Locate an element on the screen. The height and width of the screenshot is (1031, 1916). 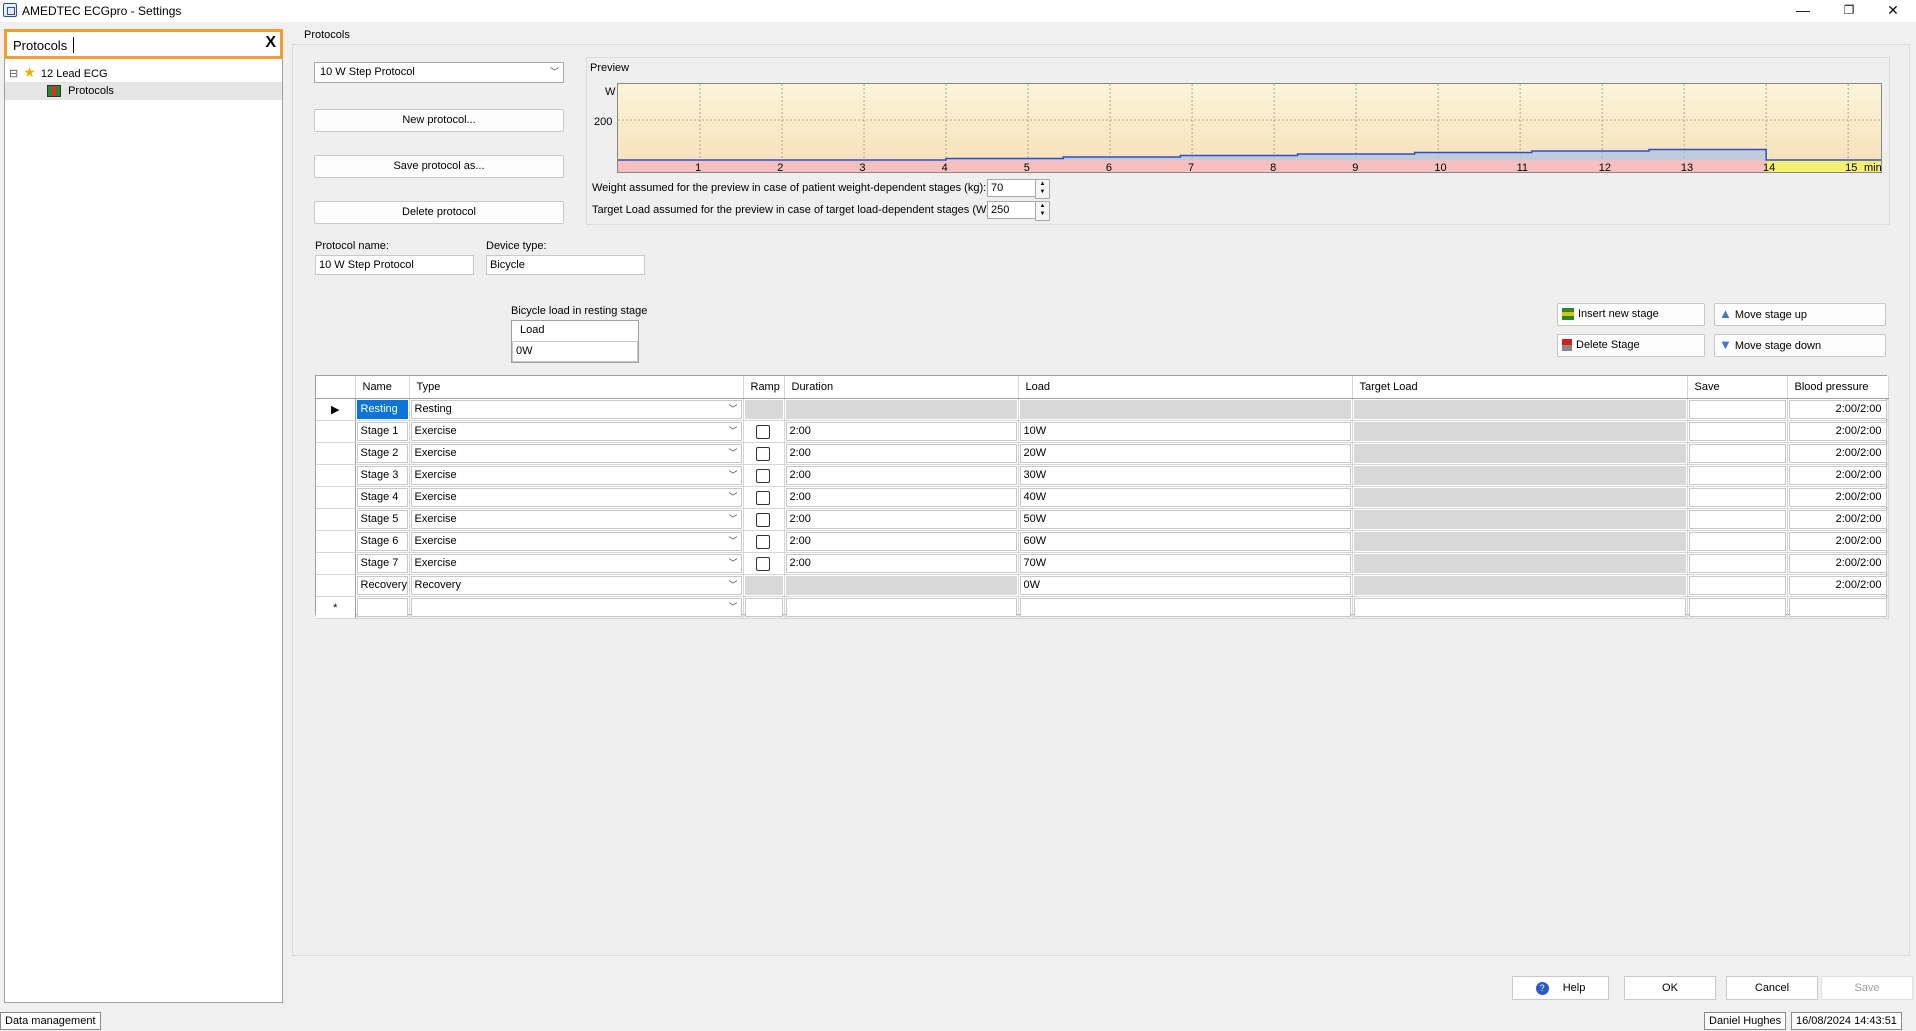
tree-item-12-lead-ecg: ⊟ ★ 12 Lead ECG is located at coordinates (145, 72).